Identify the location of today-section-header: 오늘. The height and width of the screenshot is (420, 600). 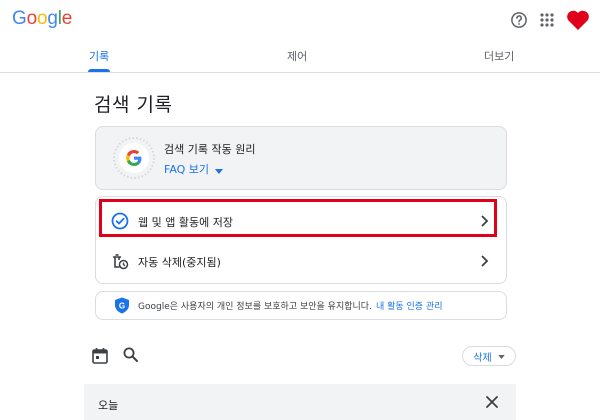
(300, 402).